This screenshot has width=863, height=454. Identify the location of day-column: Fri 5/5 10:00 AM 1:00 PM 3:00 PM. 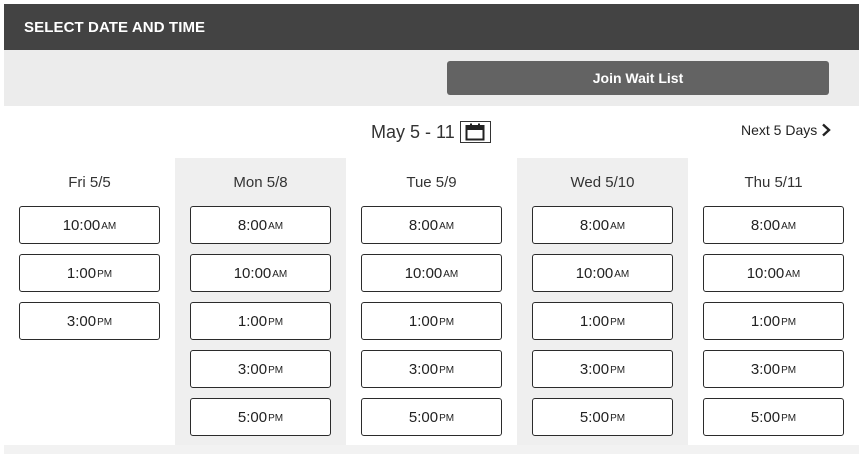
(89, 254).